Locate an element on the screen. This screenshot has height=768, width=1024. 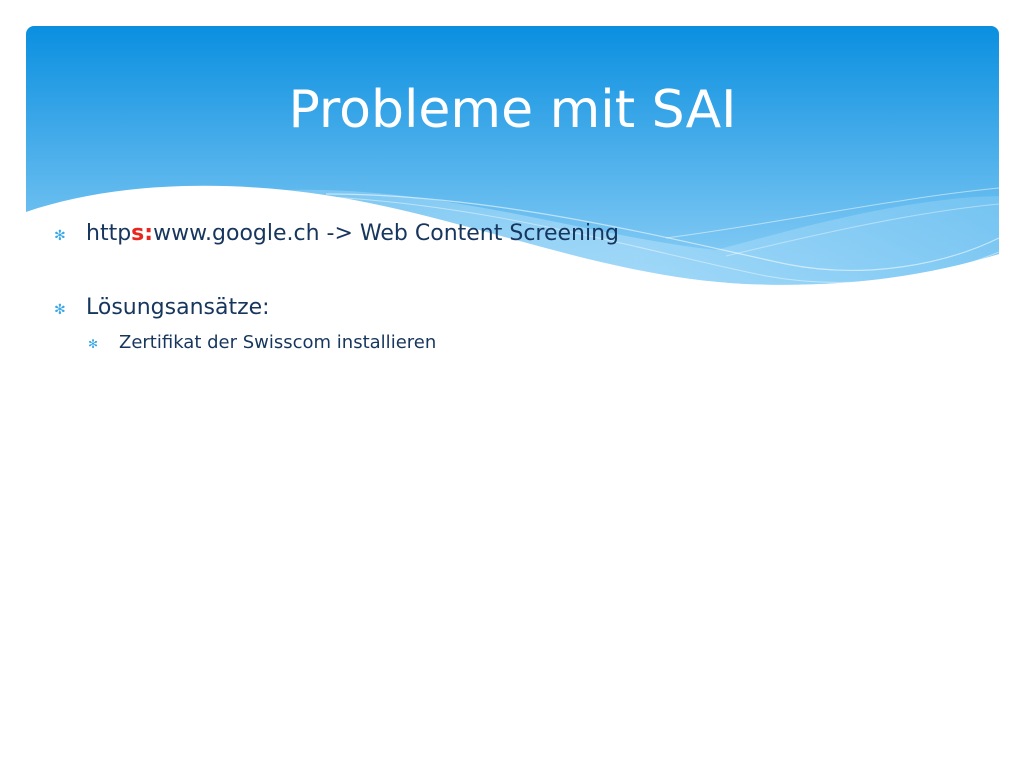
sub-list-item: ✻ Zertifikat der Swisscom installieren is located at coordinates (262, 343).